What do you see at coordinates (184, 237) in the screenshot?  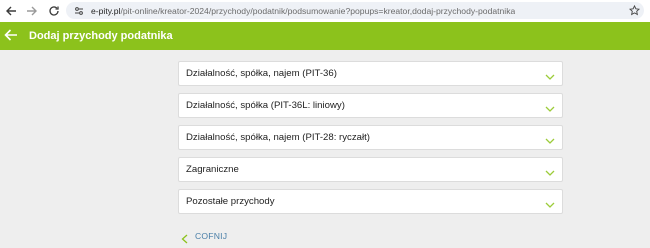 I see `chevron-left-icon` at bounding box center [184, 237].